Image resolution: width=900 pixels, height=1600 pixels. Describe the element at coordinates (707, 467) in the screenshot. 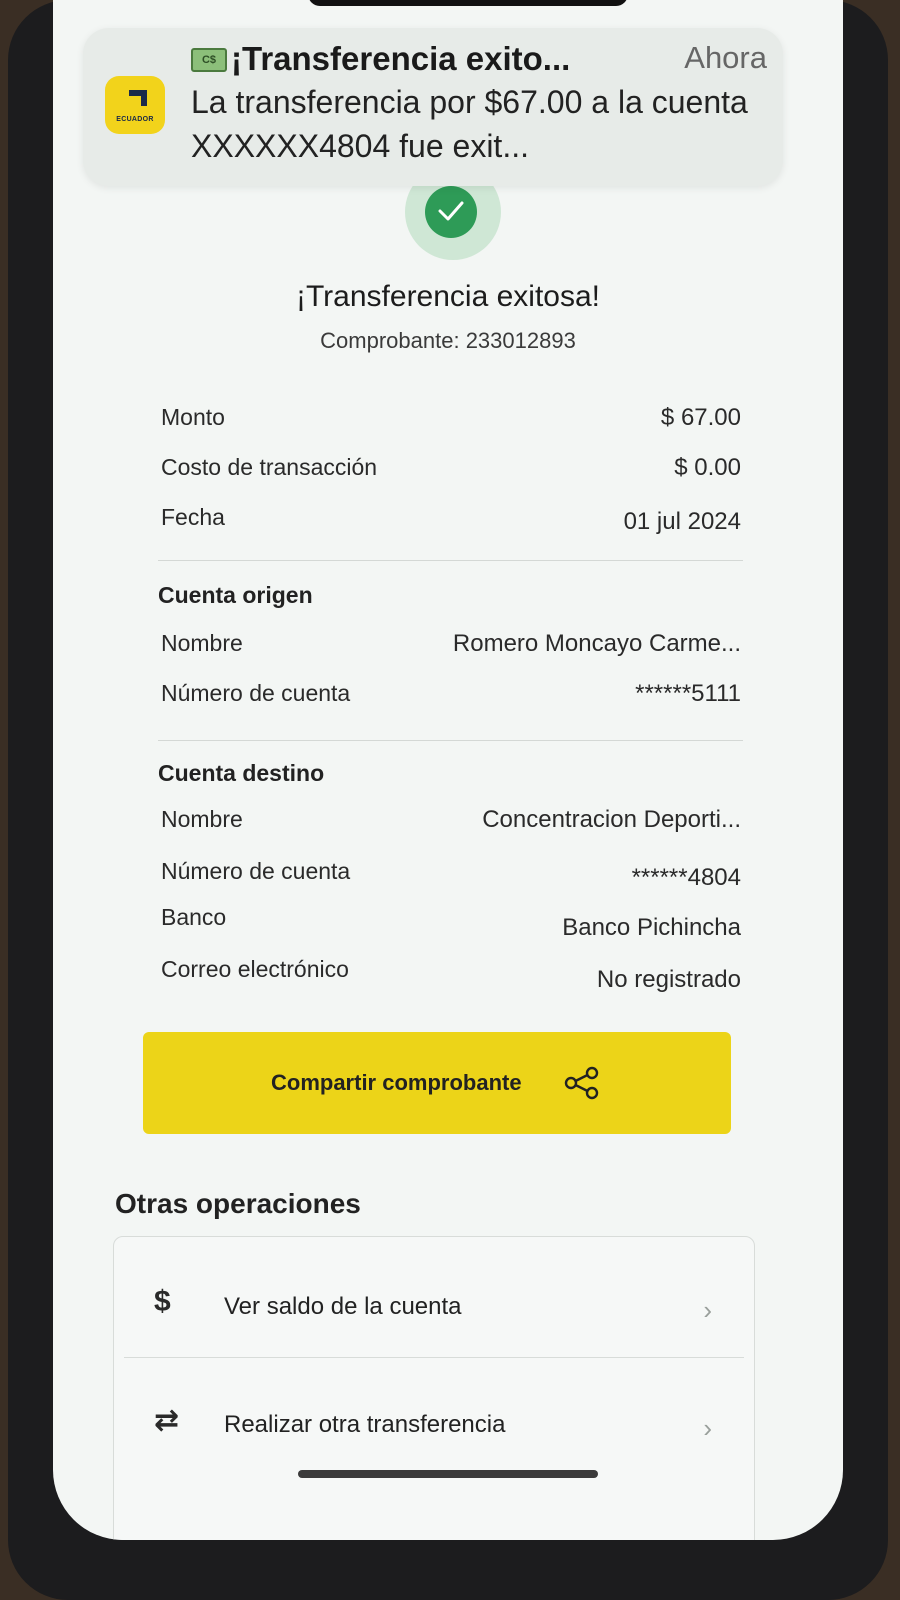

I see `fee-value: $ 0.00` at that location.